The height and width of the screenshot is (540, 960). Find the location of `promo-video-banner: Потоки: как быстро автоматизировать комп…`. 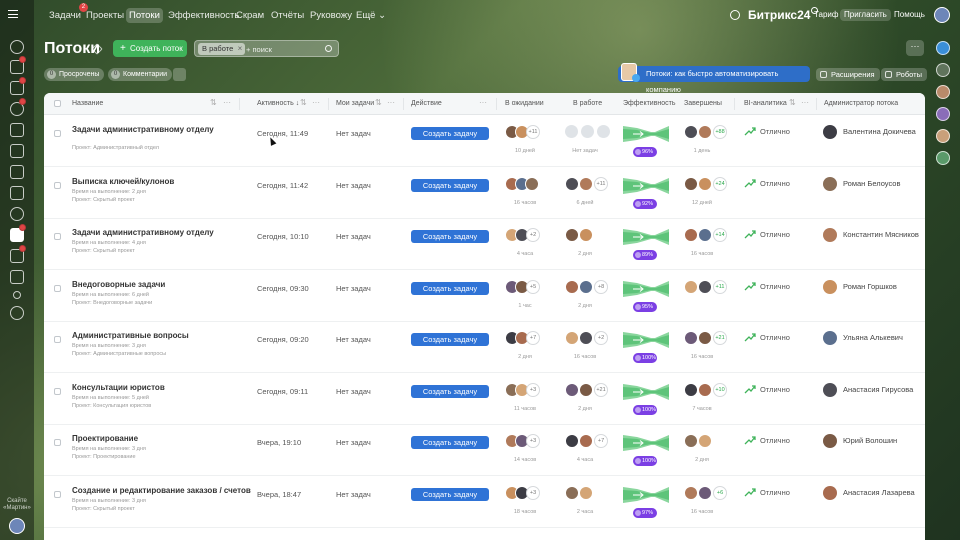

promo-video-banner: Потоки: как быстро автоматизировать комп… is located at coordinates (714, 78).